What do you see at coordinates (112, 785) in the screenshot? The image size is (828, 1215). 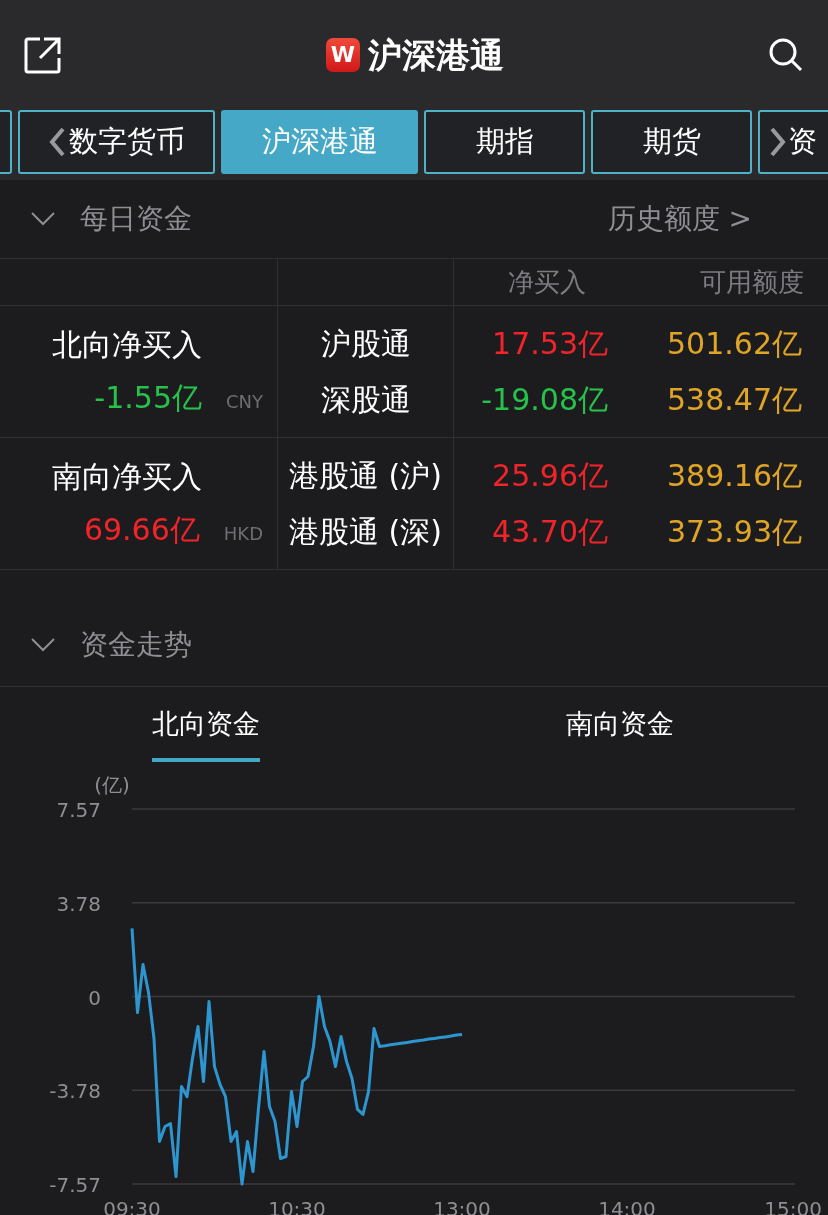 I see `axis-unit-label: (亿)` at bounding box center [112, 785].